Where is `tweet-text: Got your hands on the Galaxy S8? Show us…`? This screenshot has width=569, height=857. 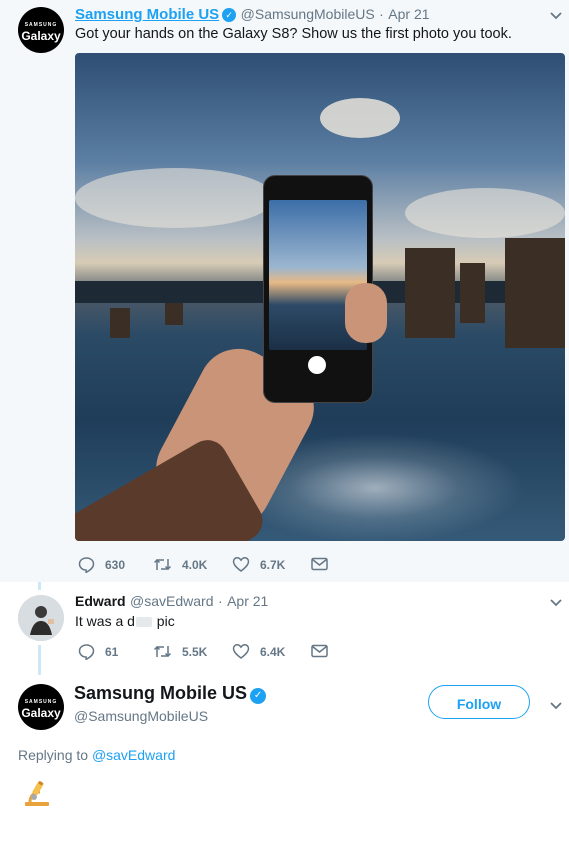 tweet-text: Got your hands on the Galaxy S8? Show us… is located at coordinates (293, 34).